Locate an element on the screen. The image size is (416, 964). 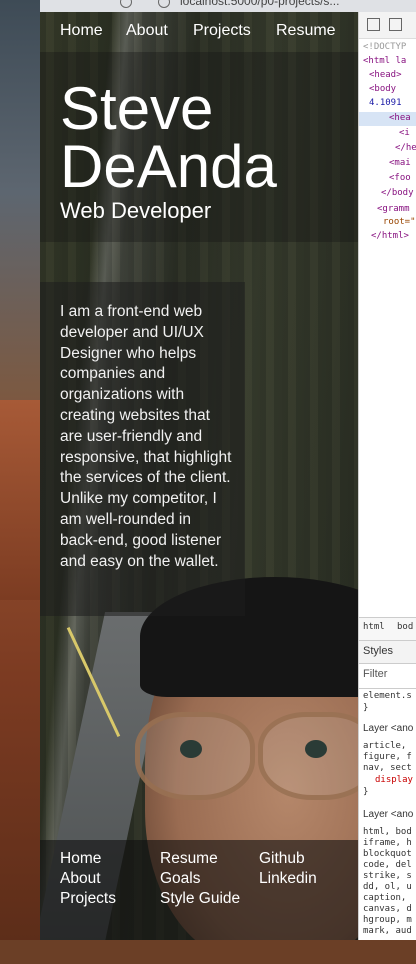
style-rule: canvas, d is located at coordinates (387, 909).